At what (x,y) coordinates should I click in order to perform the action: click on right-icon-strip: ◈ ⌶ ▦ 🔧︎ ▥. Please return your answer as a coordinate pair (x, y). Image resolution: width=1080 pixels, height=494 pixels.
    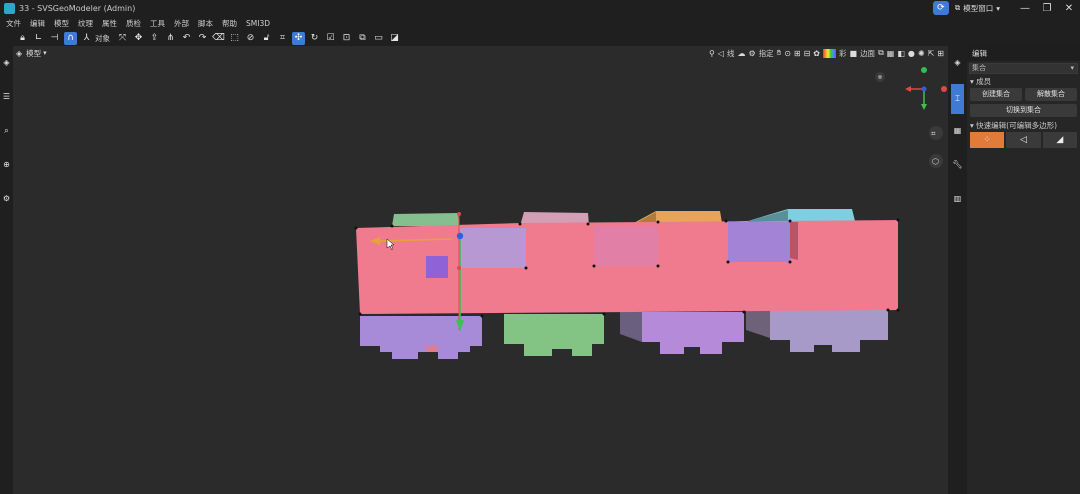
    Looking at the image, I should click on (957, 270).